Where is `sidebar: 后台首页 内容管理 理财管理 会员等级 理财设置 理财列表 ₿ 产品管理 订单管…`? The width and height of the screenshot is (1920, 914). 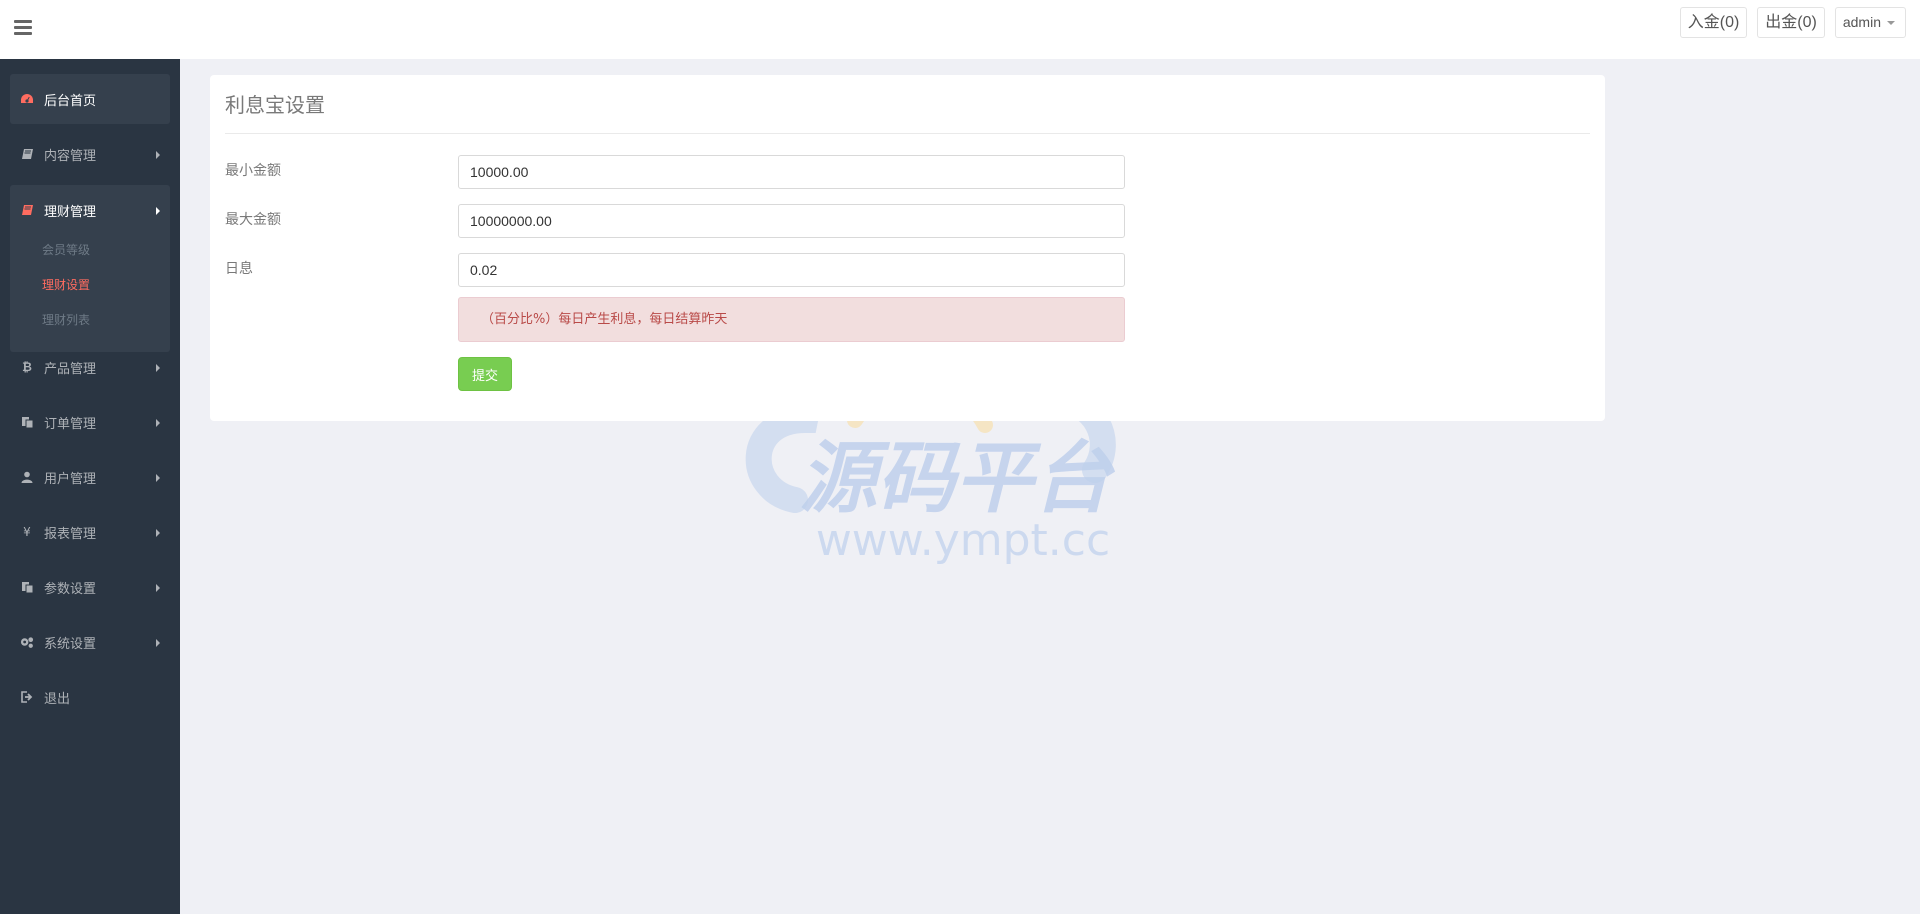 sidebar: 后台首页 内容管理 理财管理 会员等级 理财设置 理财列表 ₿ 产品管理 订单管… is located at coordinates (90, 486).